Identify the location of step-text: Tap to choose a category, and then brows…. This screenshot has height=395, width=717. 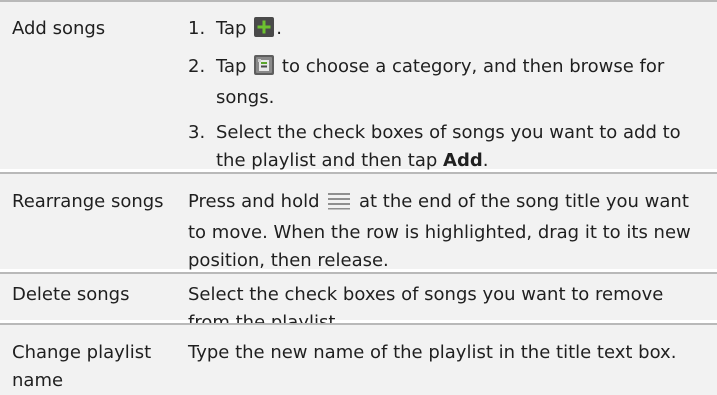
(461, 82).